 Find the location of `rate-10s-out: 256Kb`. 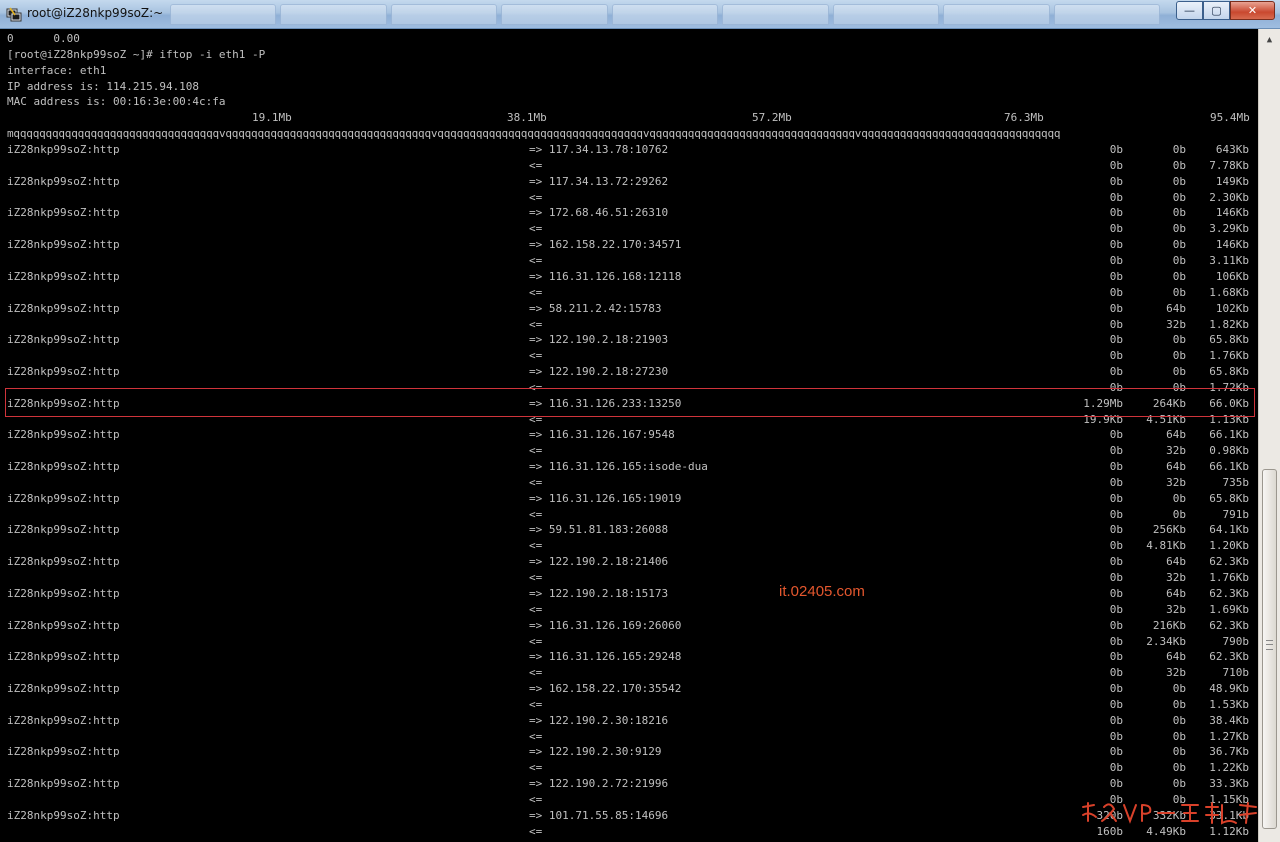

rate-10s-out: 256Kb is located at coordinates (1169, 529).